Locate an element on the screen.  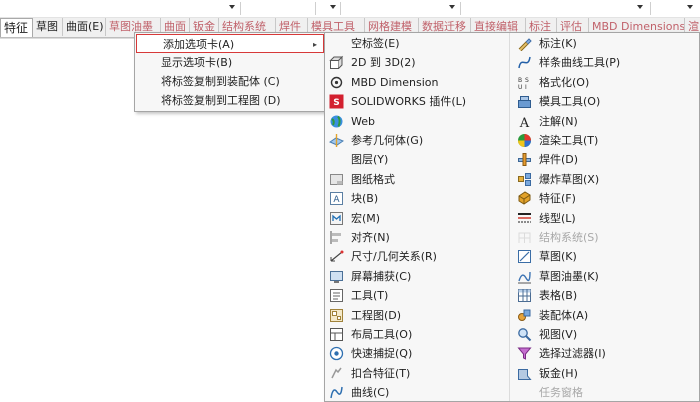
submenu-item: 宏(M) is located at coordinates (417, 218).